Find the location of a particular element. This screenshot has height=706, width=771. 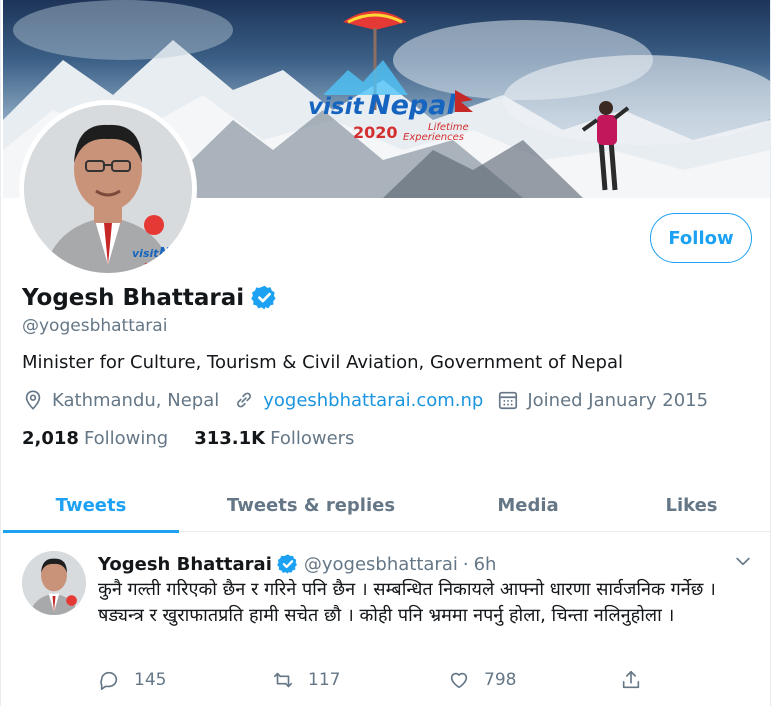

tweet-avatar is located at coordinates (54, 583).